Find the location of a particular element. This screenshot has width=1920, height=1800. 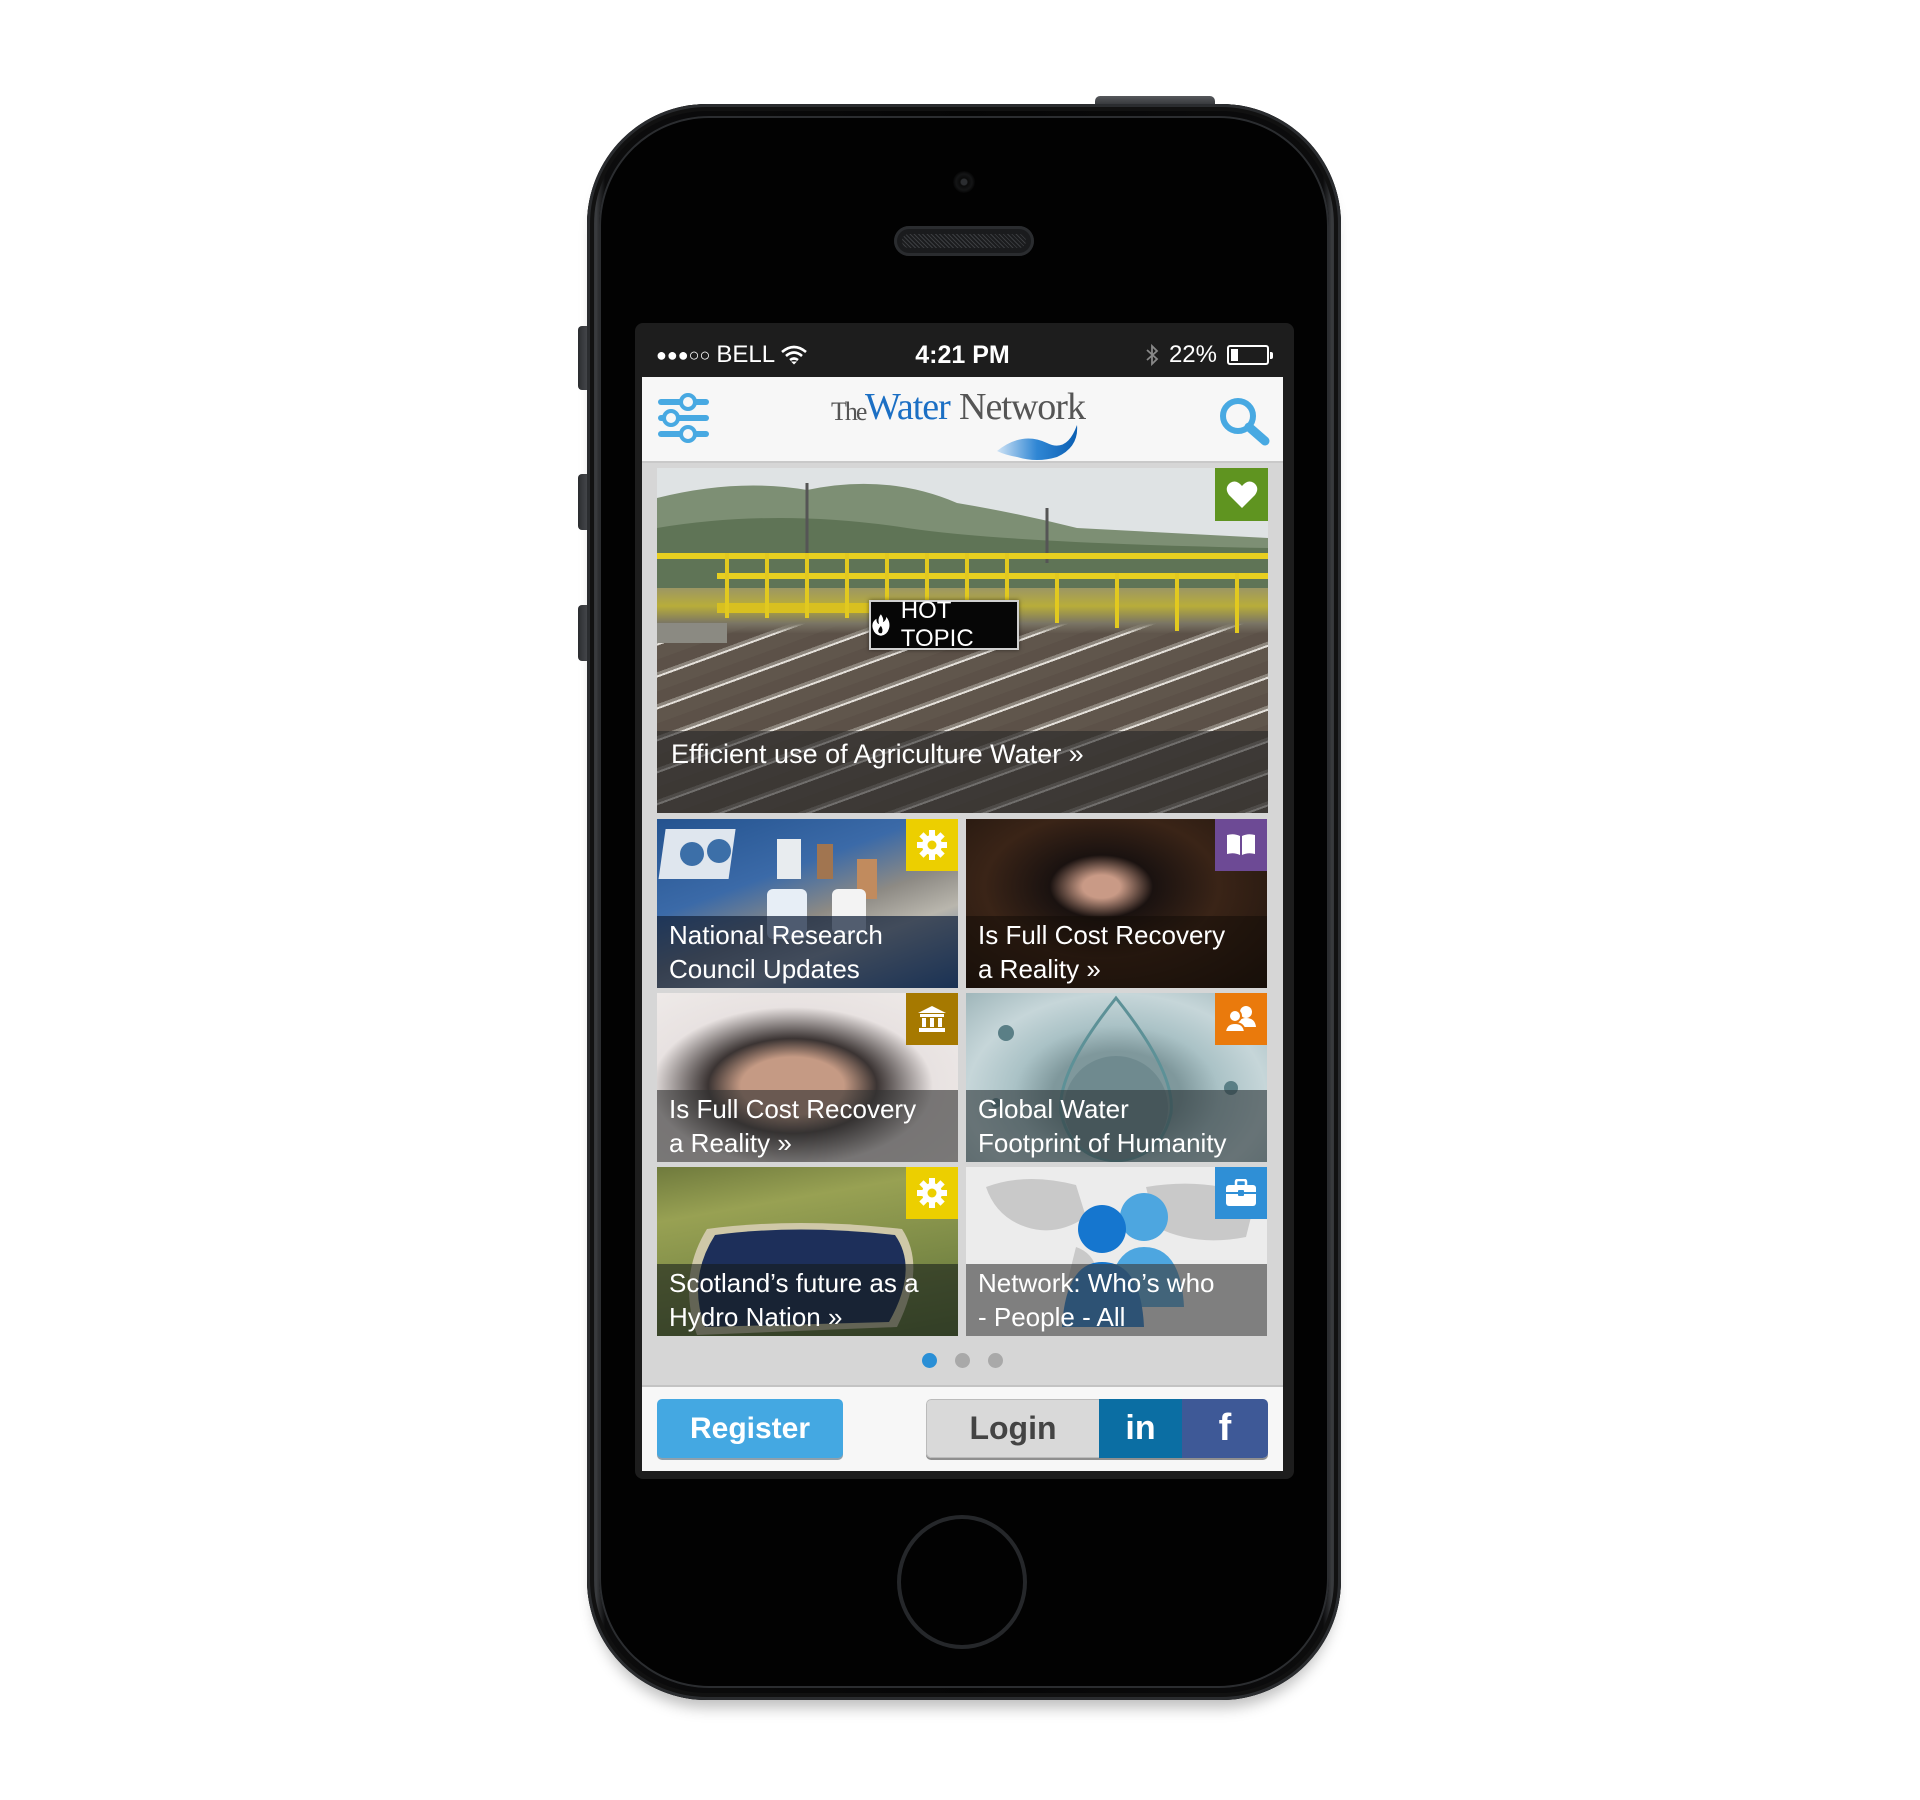

favorite-button is located at coordinates (1241, 494).